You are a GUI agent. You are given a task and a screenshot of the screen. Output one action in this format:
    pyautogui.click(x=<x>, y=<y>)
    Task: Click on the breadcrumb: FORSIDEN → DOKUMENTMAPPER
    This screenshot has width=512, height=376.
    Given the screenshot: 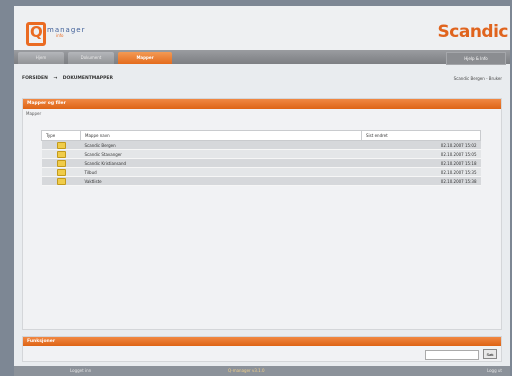 What is the action you would take?
    pyautogui.click(x=69, y=78)
    